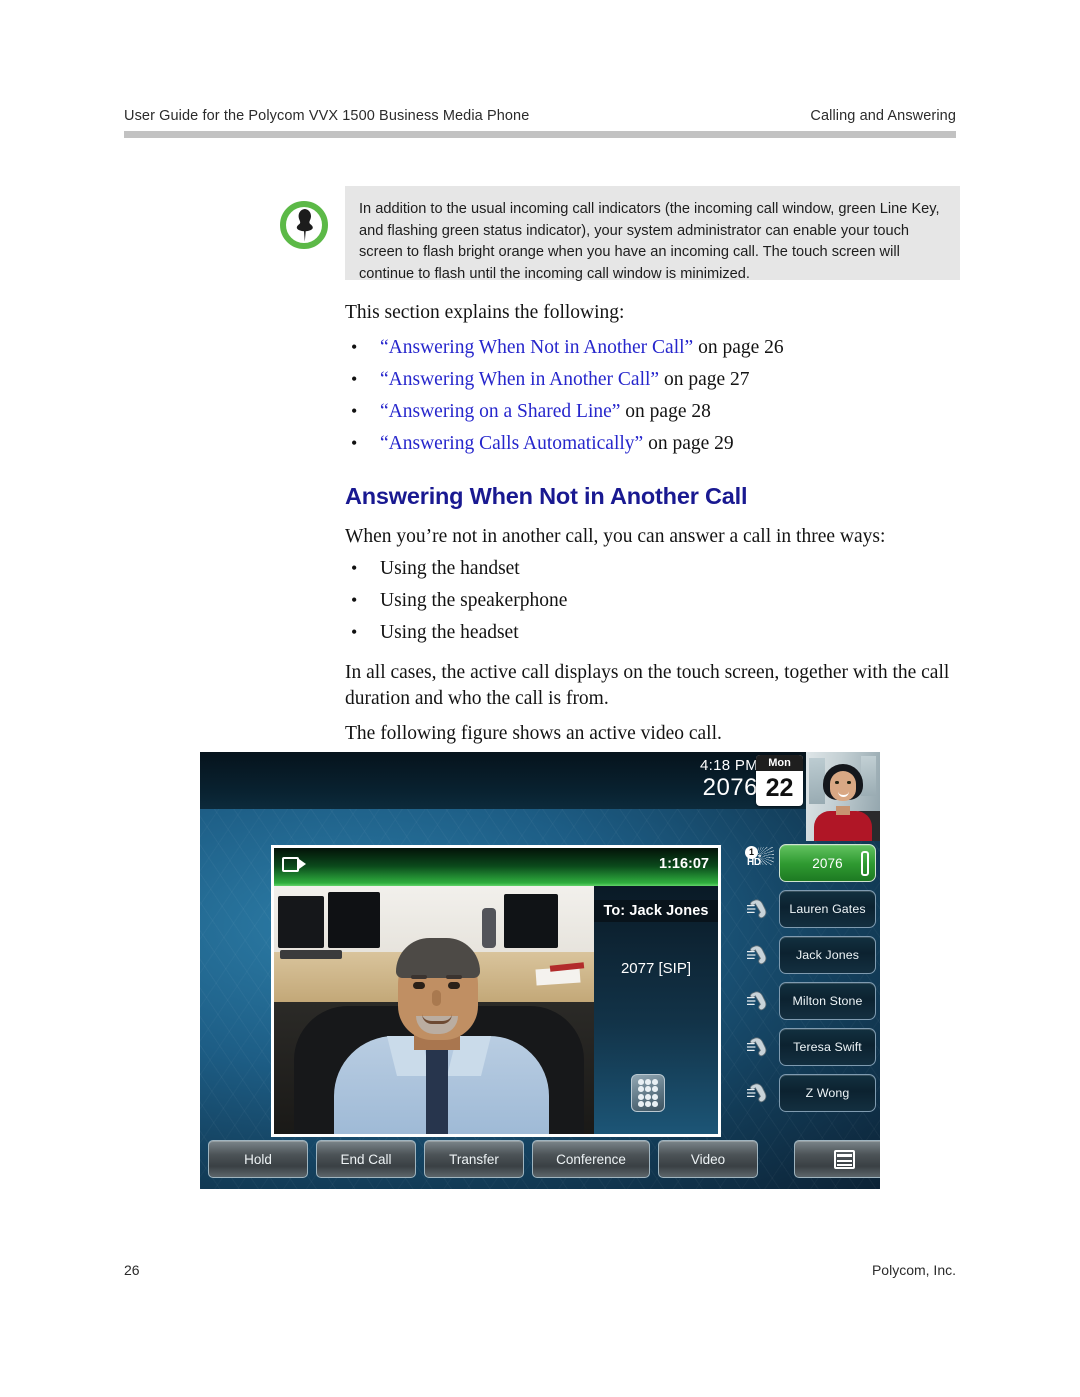  What do you see at coordinates (656, 1010) in the screenshot?
I see `call-info-panel: To: Jack Jones 2077 [SIP]` at bounding box center [656, 1010].